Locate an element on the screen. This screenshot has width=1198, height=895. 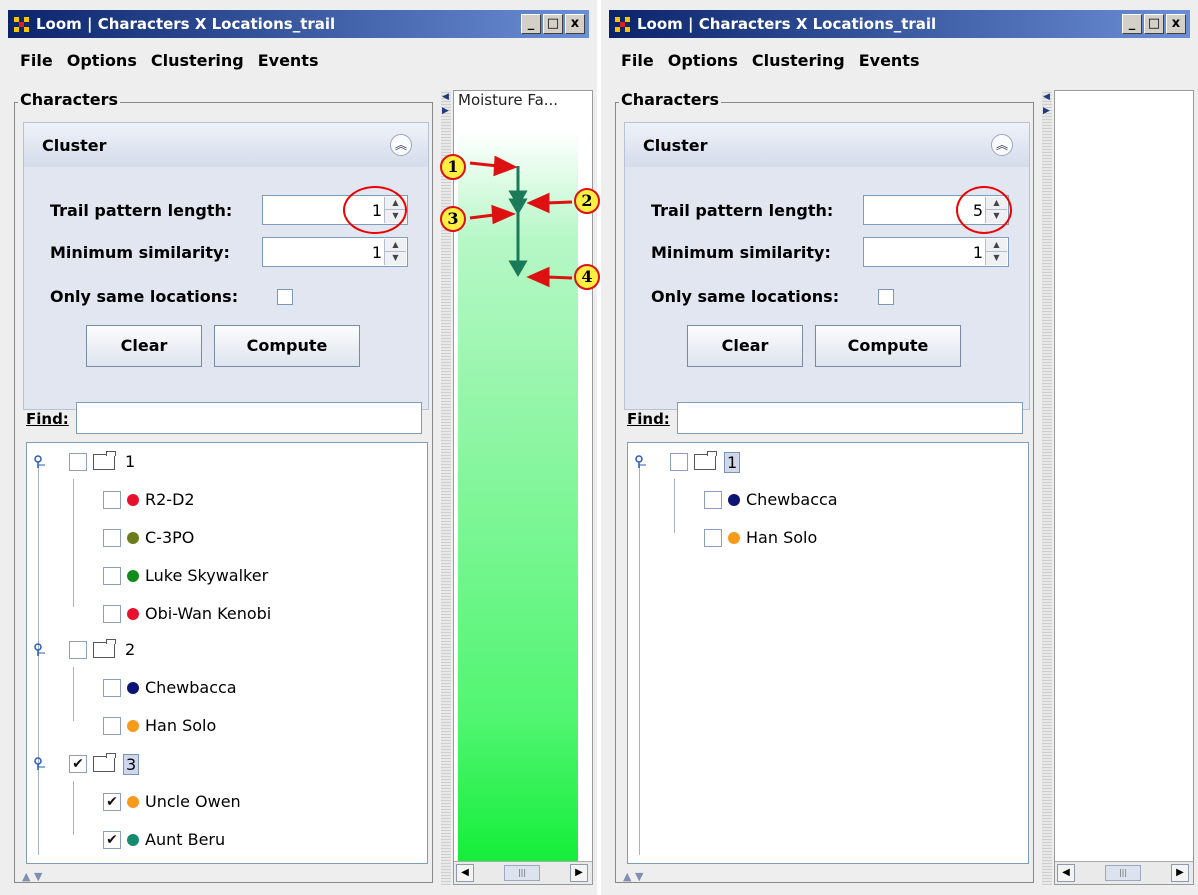
annotation-overlay is located at coordinates (521, 221).